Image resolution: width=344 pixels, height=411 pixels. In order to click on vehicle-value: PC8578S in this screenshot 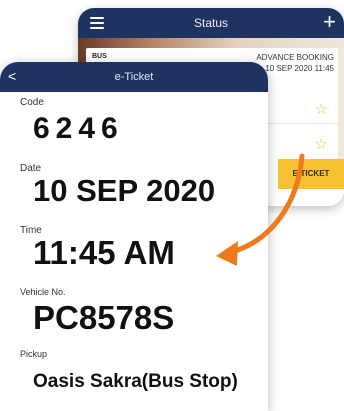, I will do `click(104, 317)`.